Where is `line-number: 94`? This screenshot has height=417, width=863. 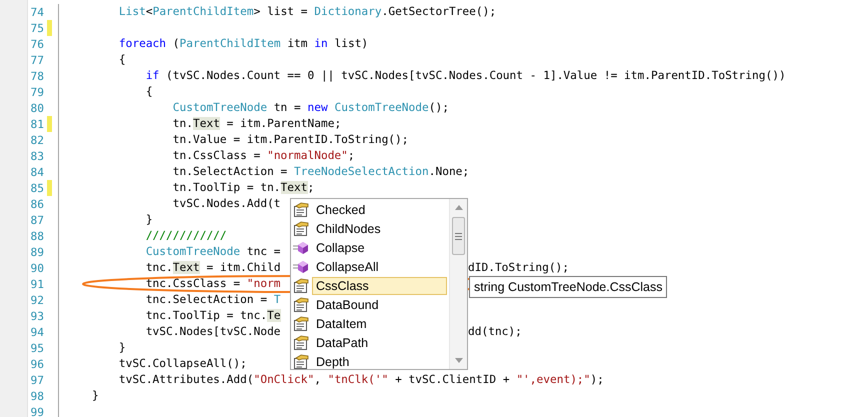
line-number: 94 is located at coordinates (37, 332).